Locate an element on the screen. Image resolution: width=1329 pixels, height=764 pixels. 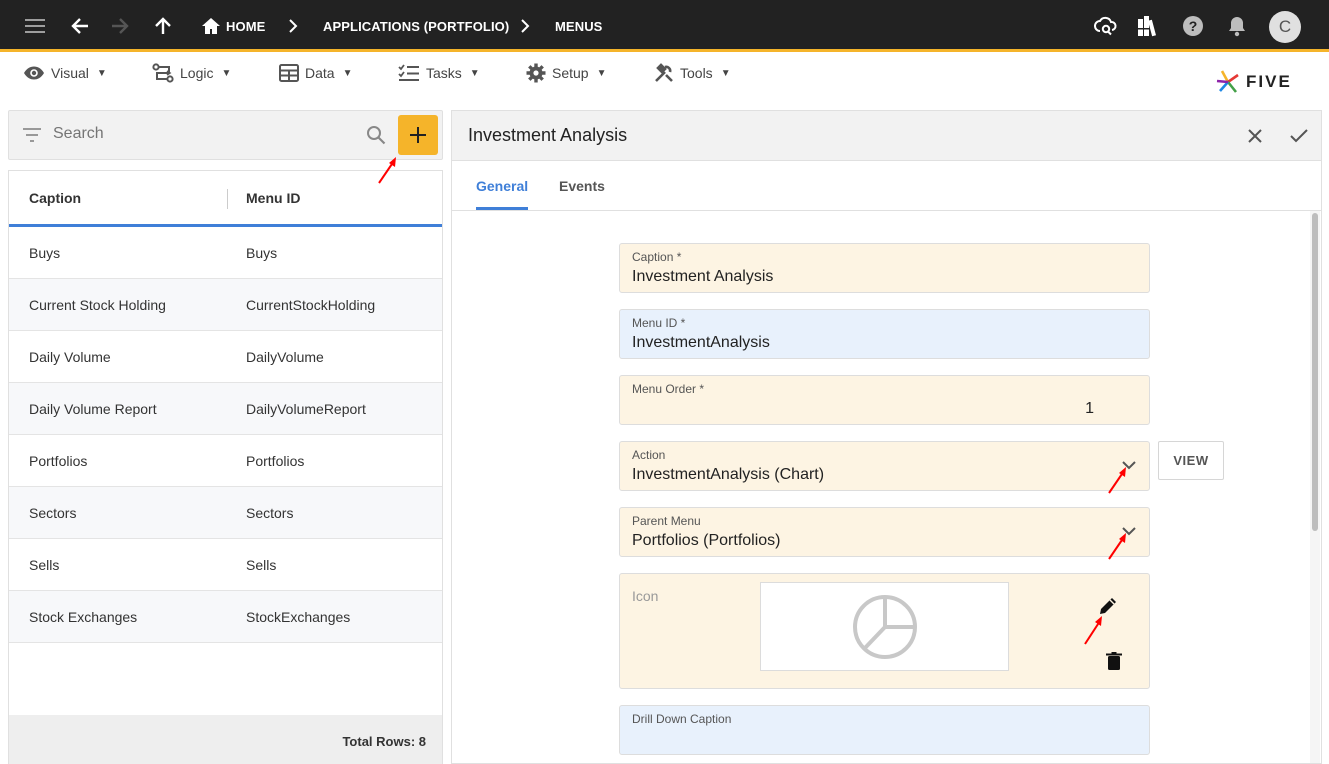
menu-visual-label: Visual is located at coordinates (70, 73).